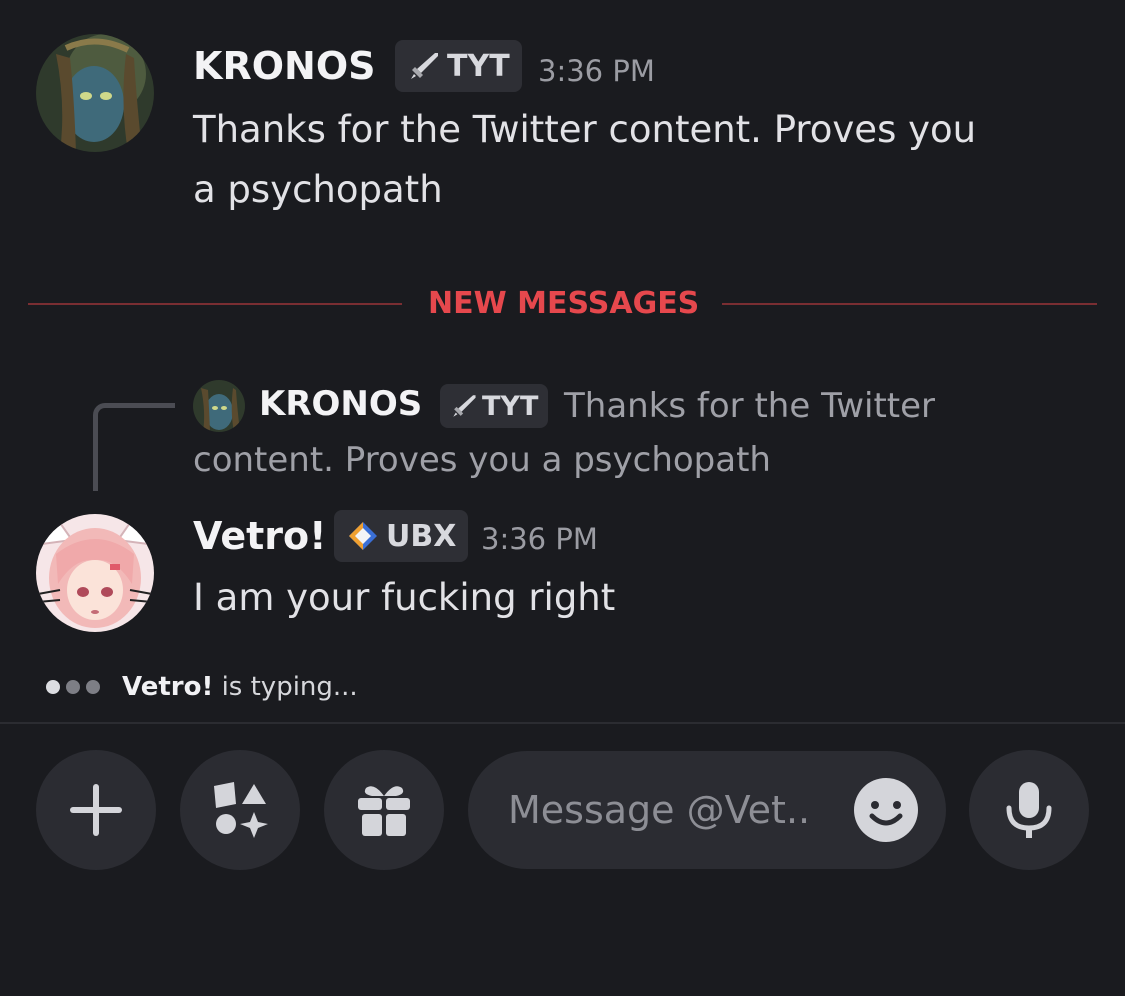 Image resolution: width=1125 pixels, height=996 pixels. I want to click on message-input, so click(678, 810).